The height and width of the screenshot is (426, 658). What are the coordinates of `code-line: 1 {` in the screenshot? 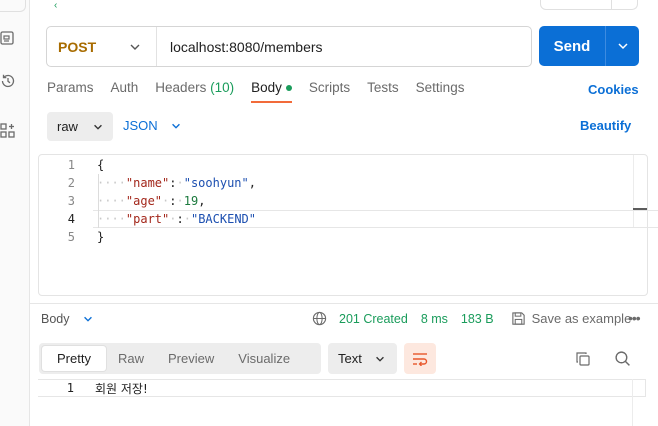 It's located at (86, 165).